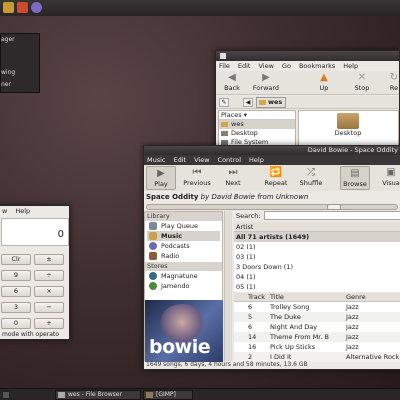 Image resolution: width=400 pixels, height=400 pixels. What do you see at coordinates (356, 297) in the screenshot?
I see `genre-column-header: Genre` at bounding box center [356, 297].